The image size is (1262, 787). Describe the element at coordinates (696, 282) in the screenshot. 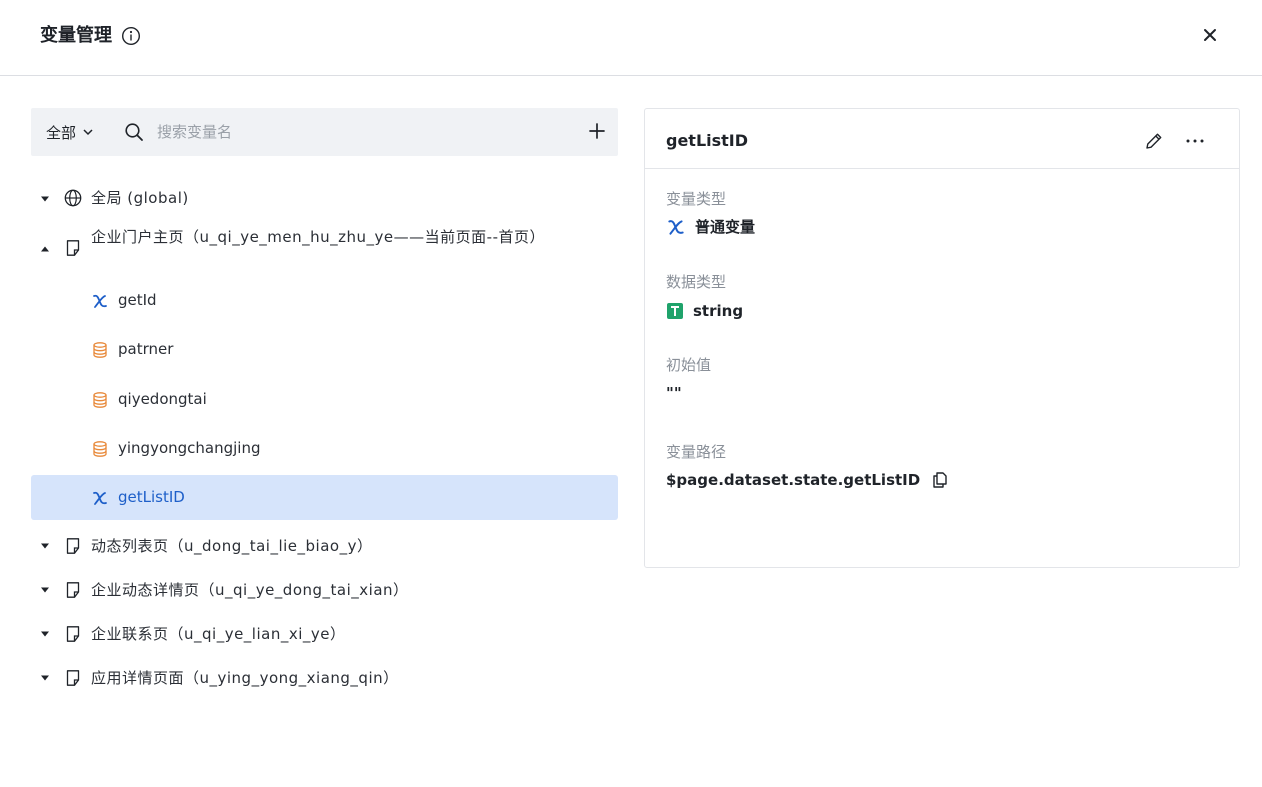

I see `data-type-label: 数据类型` at that location.